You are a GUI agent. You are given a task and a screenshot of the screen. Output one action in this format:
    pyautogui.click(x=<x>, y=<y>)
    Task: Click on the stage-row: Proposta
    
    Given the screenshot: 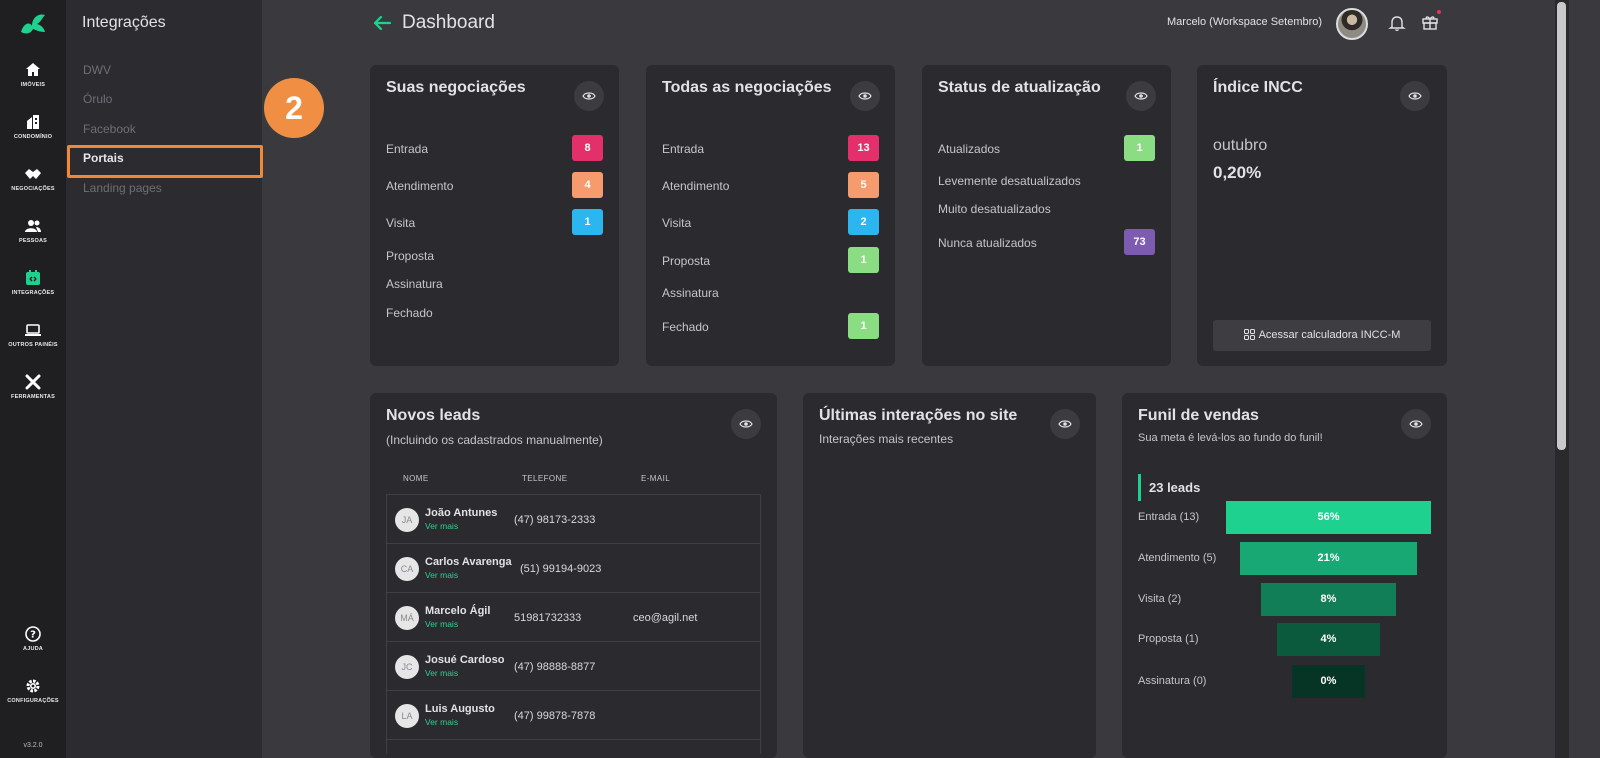 What is the action you would take?
    pyautogui.click(x=494, y=255)
    